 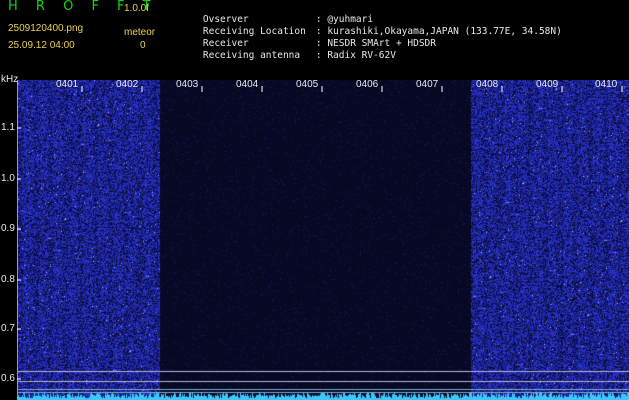 I want to click on y-tick-label: 0.7, so click(x=8, y=328).